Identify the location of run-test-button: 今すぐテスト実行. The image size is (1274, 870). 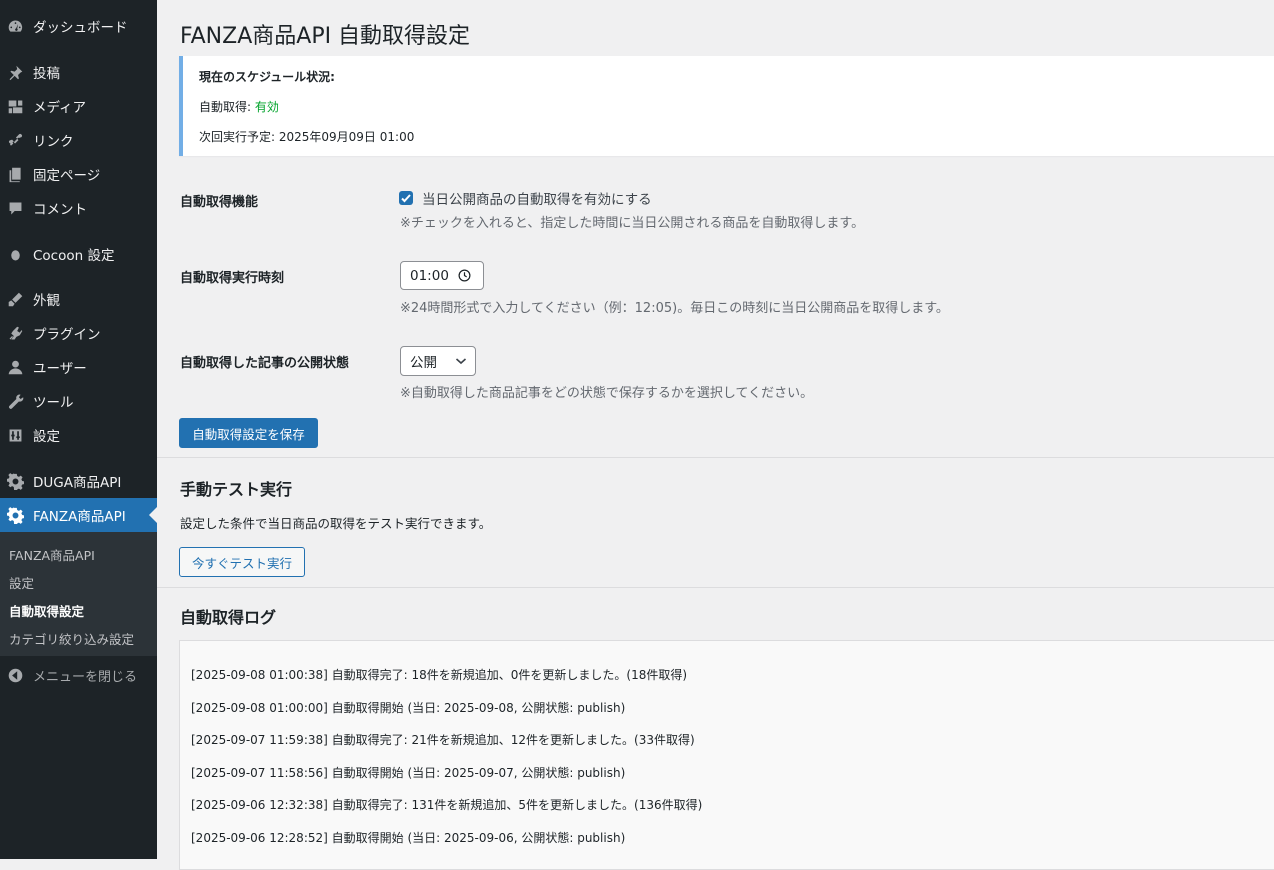
(242, 562).